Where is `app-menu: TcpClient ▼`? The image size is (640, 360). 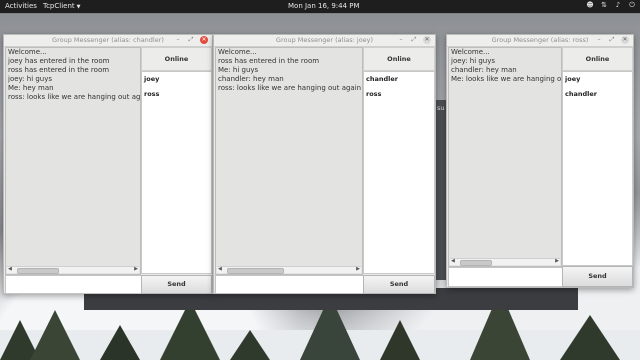 app-menu: TcpClient ▼ is located at coordinates (62, 6).